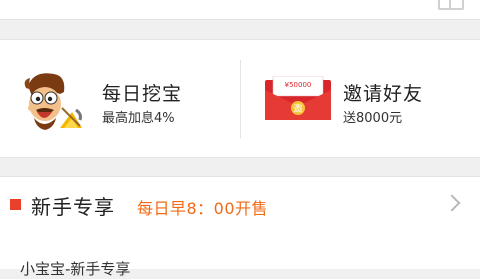 The height and width of the screenshot is (279, 480). What do you see at coordinates (142, 94) in the screenshot?
I see `daily-treasure-title: 每日挖宝` at bounding box center [142, 94].